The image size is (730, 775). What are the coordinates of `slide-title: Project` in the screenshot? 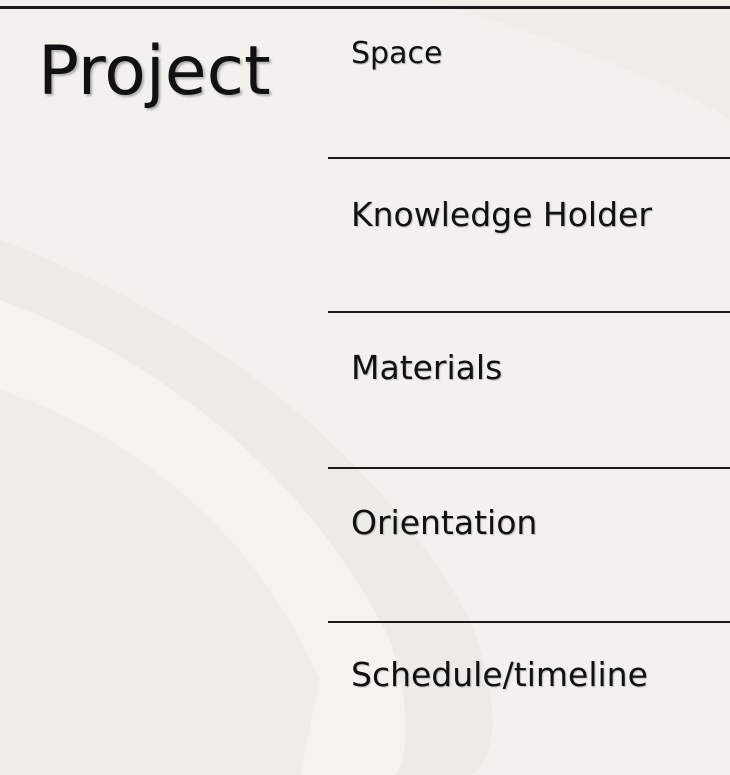 It's located at (154, 71).